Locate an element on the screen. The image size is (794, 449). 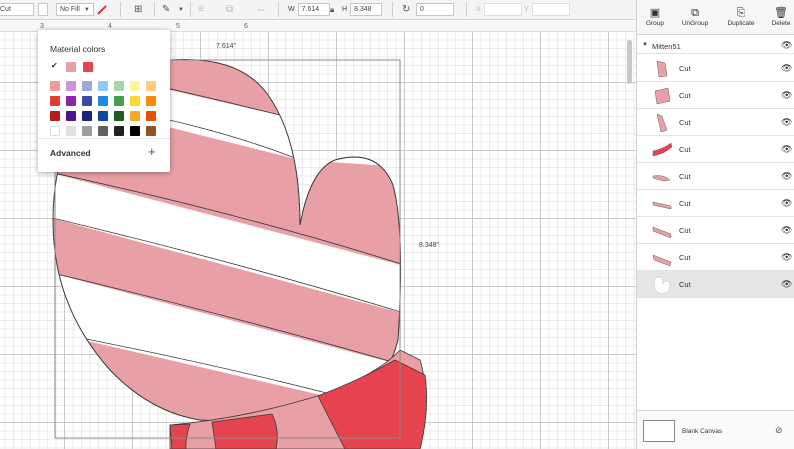
layer-group-row: ▼ Mitten51 👁︎ is located at coordinates (715, 46).